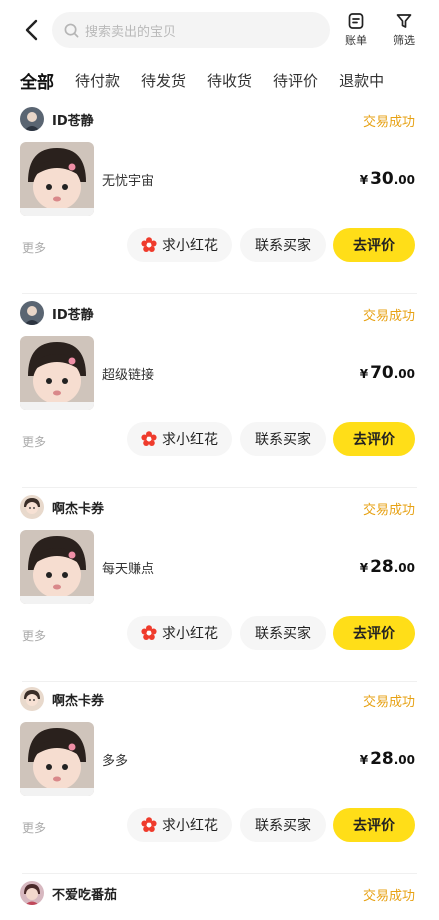 The image size is (439, 920). Describe the element at coordinates (295, 80) in the screenshot. I see `tab-pending-review: 待评价` at that location.